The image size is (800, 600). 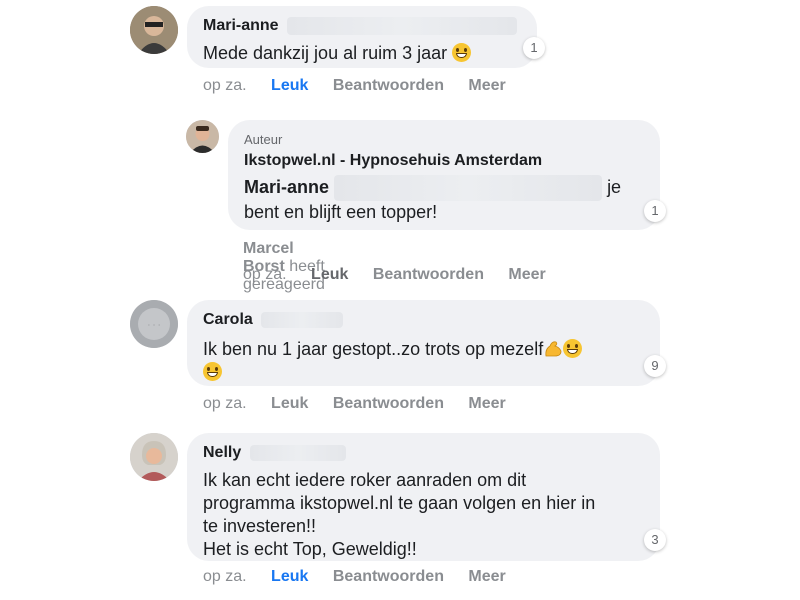 I want to click on comment-text: Mede dankzij jou al ruim 3 jaar, so click(x=325, y=53).